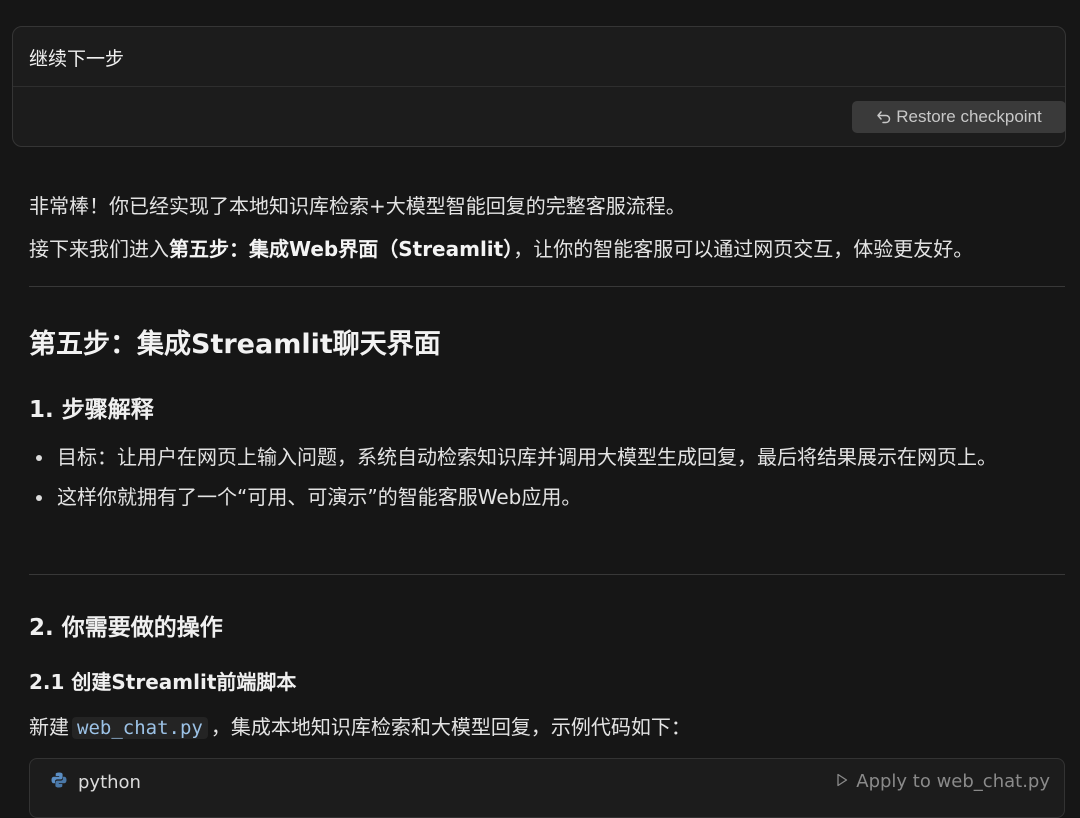 The width and height of the screenshot is (1080, 818). Describe the element at coordinates (163, 682) in the screenshot. I see `step21-heading: 2.1 创建Streamlit前端脚本` at that location.